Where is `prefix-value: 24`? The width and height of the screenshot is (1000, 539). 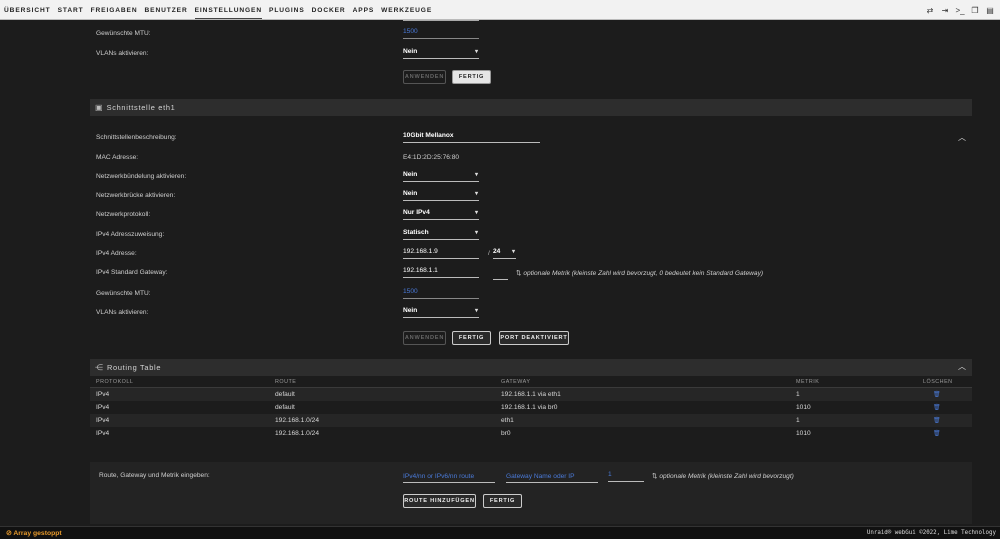
prefix-value: 24 is located at coordinates (497, 251).